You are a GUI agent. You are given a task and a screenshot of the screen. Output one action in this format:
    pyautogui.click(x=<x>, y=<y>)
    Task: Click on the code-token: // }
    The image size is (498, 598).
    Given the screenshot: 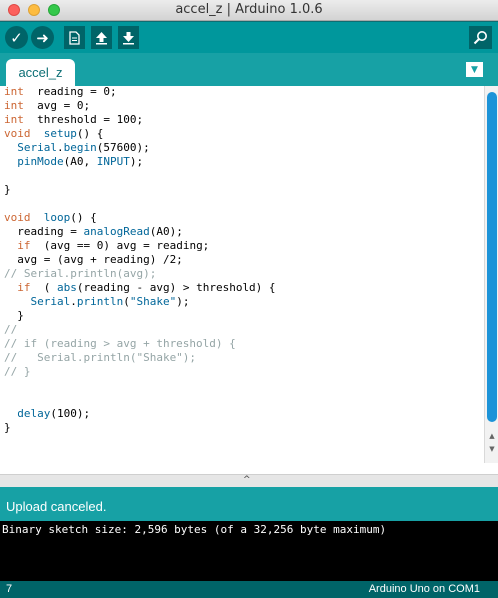 What is the action you would take?
    pyautogui.click(x=17, y=371)
    